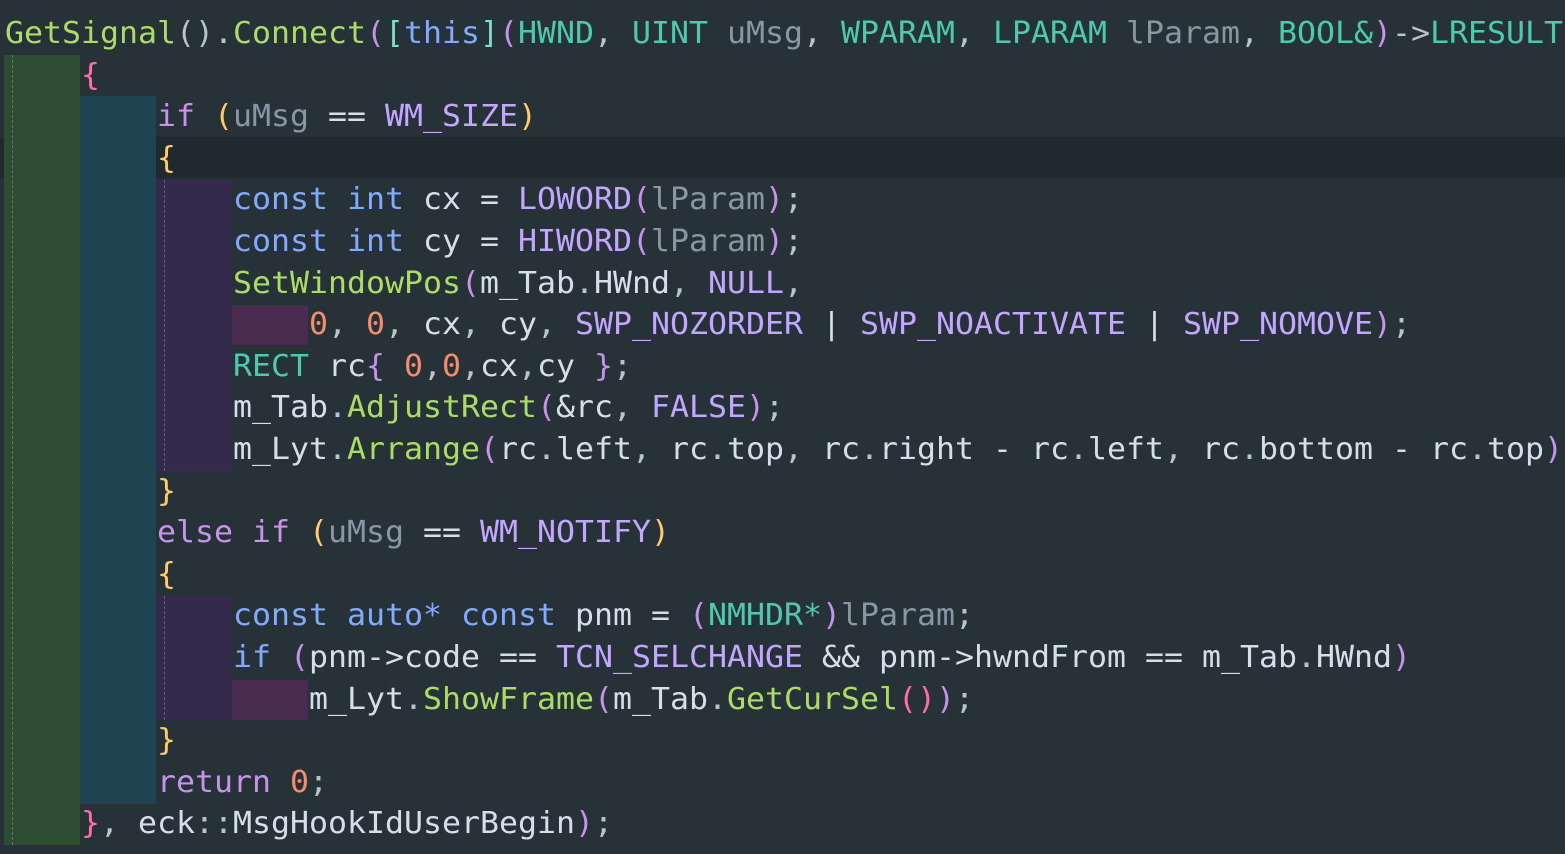 The image size is (1565, 854). Describe the element at coordinates (337, 533) in the screenshot. I see `code-line: else if (uMsg == WM_NOTIFY)` at that location.